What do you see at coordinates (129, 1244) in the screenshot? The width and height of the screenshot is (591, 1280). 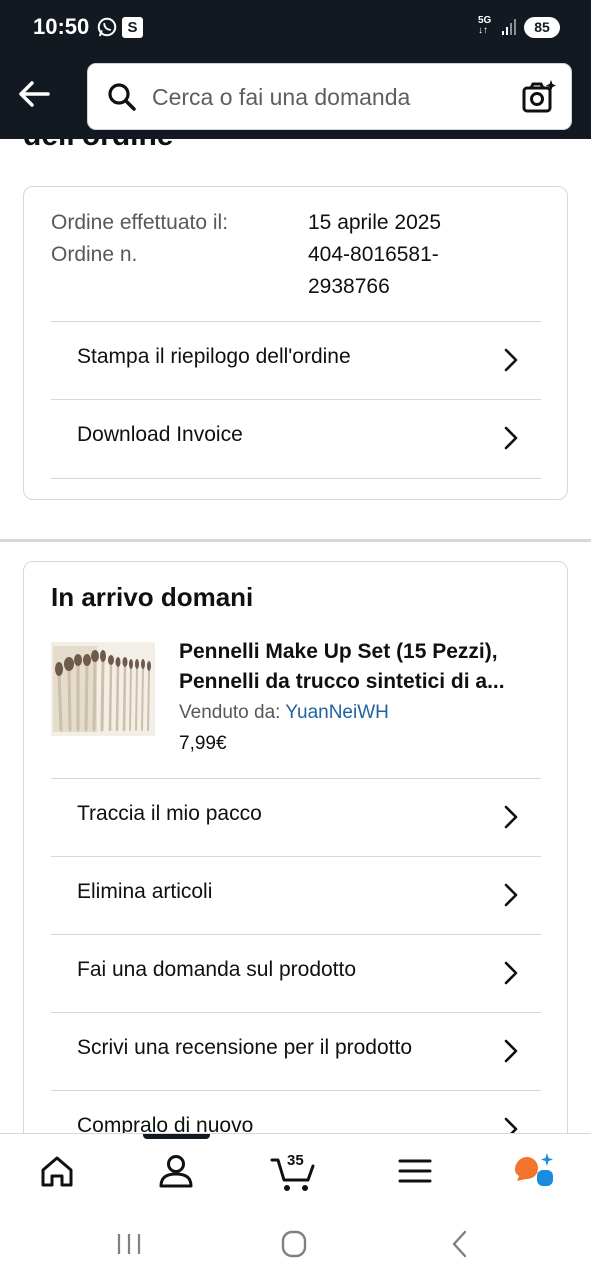 I see `recent-apps-icon` at bounding box center [129, 1244].